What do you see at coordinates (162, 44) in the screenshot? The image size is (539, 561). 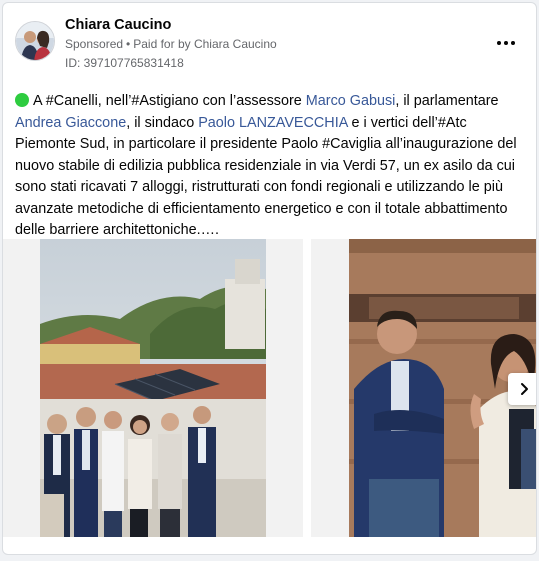 I see `paid-for-prefix: Paid for by` at bounding box center [162, 44].